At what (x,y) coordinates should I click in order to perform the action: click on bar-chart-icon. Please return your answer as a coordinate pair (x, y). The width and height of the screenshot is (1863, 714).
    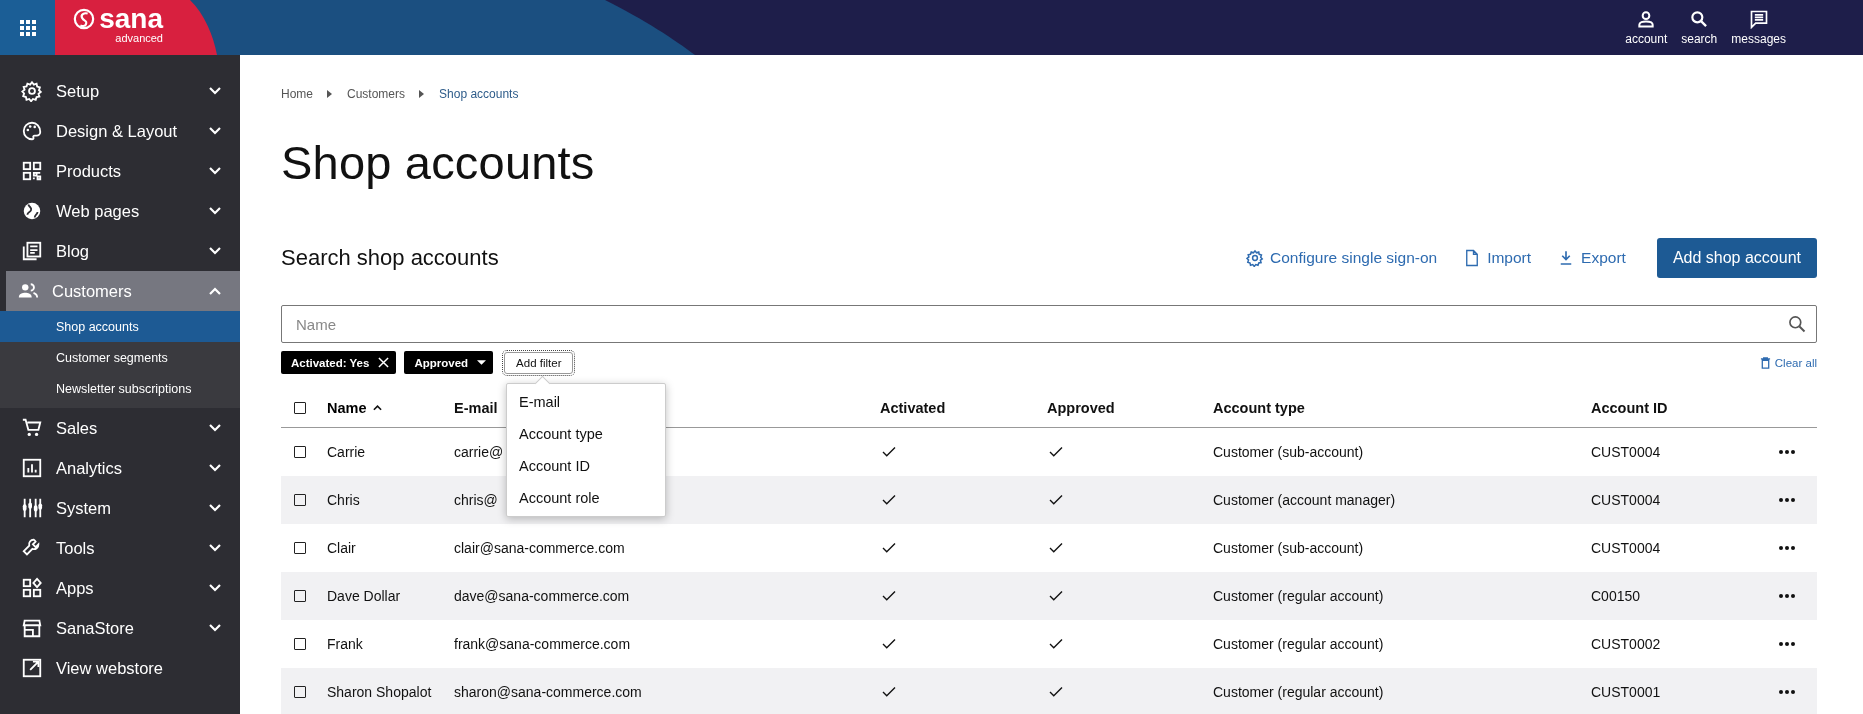
    Looking at the image, I should click on (32, 468).